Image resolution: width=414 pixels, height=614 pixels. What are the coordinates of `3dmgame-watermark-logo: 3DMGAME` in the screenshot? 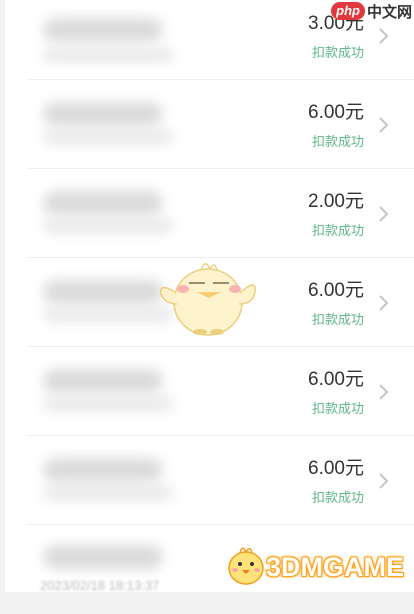 It's located at (317, 565).